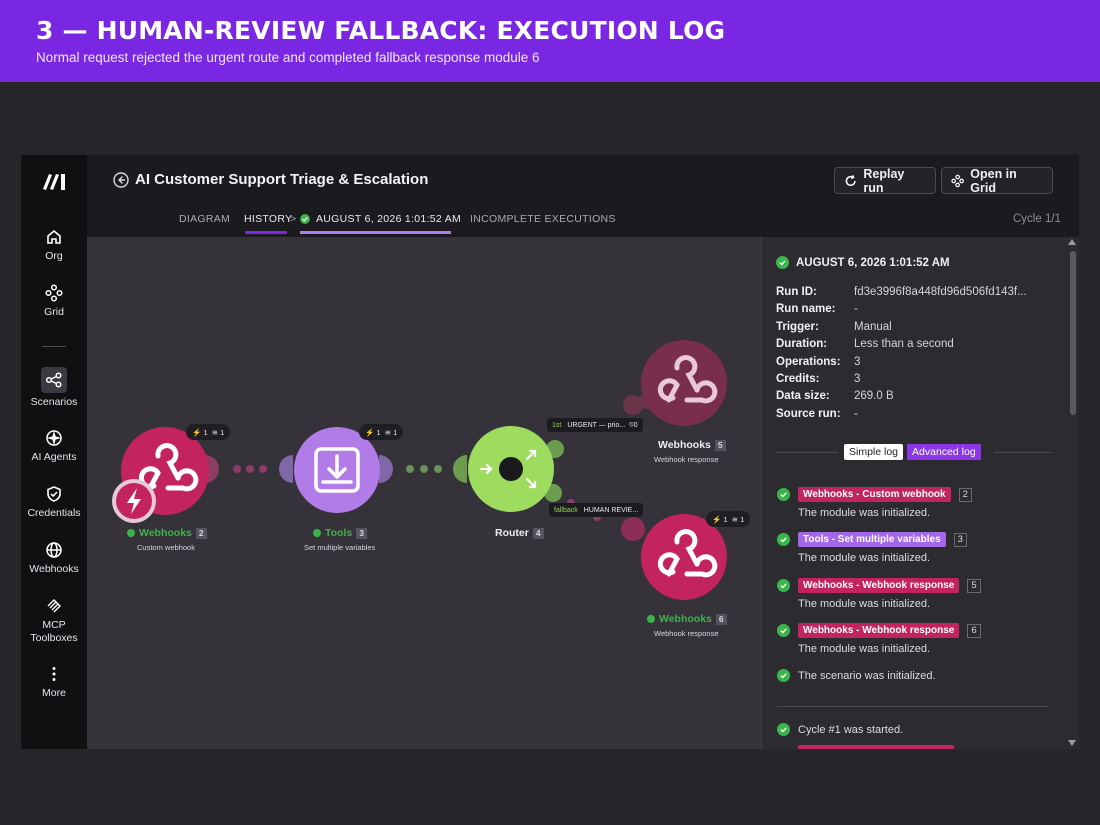 Image resolution: width=1100 pixels, height=825 pixels. I want to click on module-4-label: Router 4, so click(519, 533).